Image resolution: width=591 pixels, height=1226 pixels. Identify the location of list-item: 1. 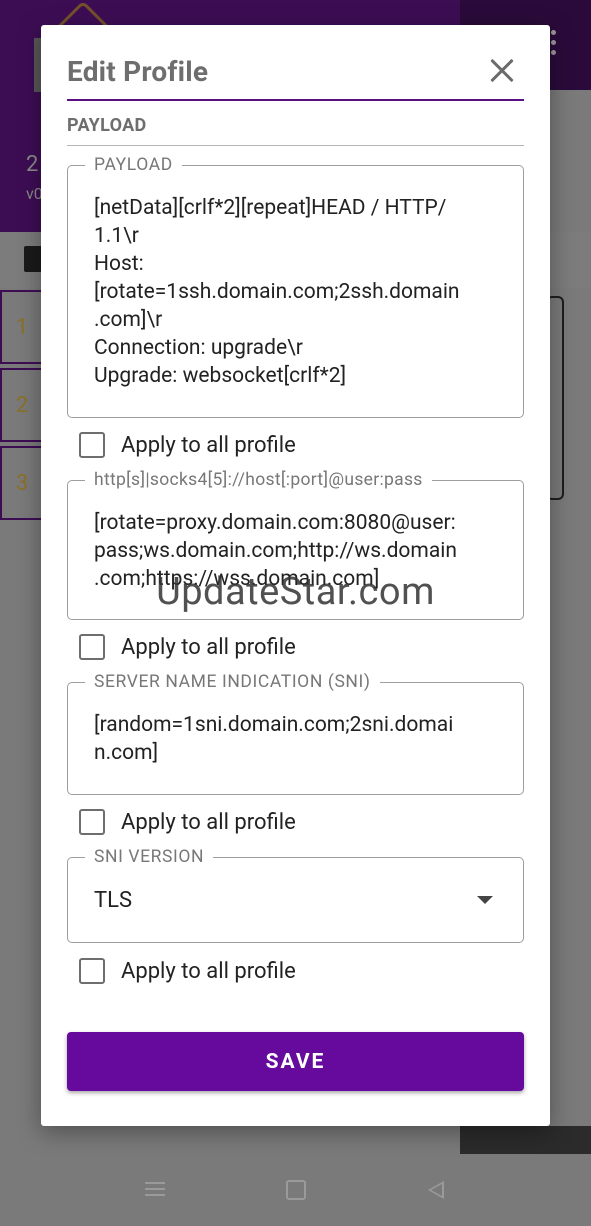
(22, 327).